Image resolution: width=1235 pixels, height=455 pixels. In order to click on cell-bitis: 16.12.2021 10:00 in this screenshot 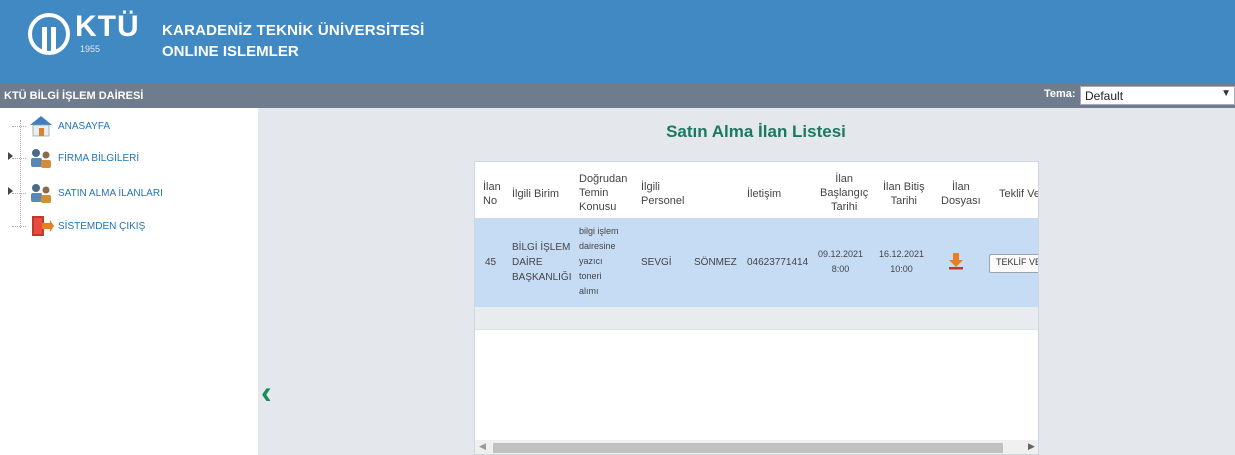, I will do `click(902, 261)`.